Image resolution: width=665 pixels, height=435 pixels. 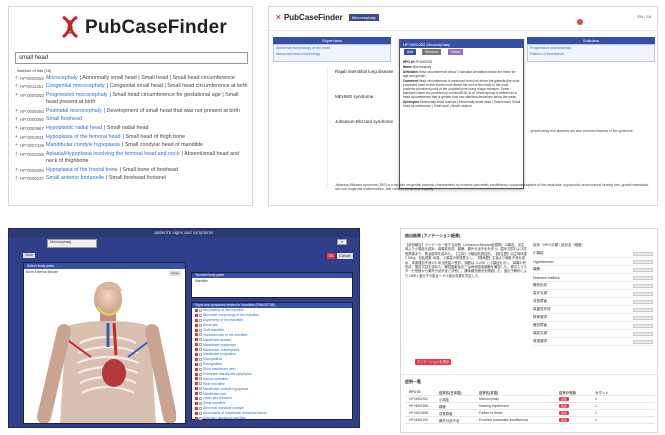 What do you see at coordinates (42, 272) in the screenshot?
I see `layer-options: Bone External Muscle` at bounding box center [42, 272].